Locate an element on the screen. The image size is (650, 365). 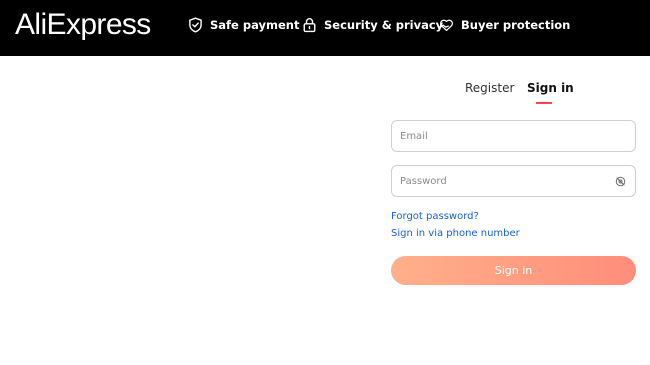
safe-payment-label: Safe payment is located at coordinates (255, 25).